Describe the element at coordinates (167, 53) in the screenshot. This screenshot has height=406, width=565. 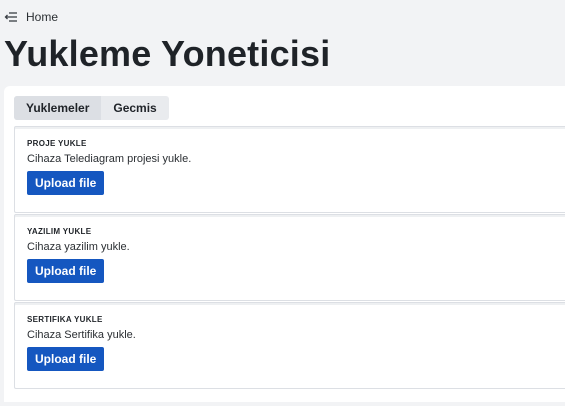
I see `page-title: Yukleme Yoneticisi` at that location.